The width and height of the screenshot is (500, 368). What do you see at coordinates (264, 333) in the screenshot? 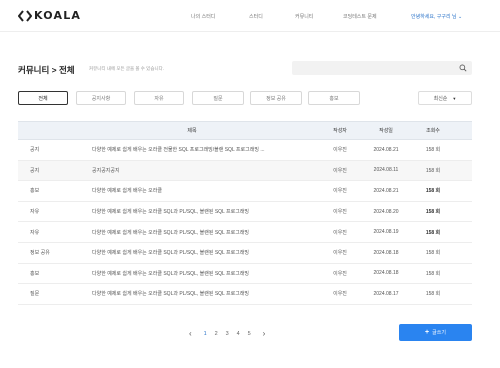
I see `chevron-right-icon: ›` at bounding box center [264, 333].